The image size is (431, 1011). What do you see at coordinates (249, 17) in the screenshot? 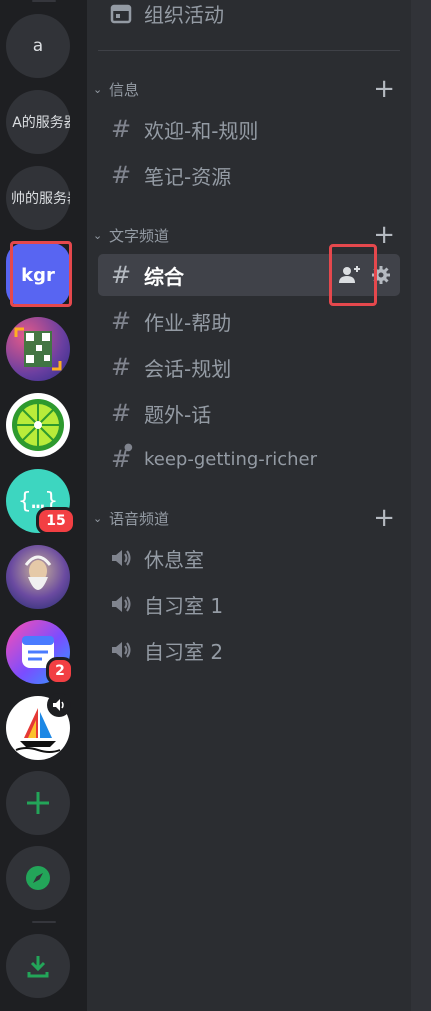
I see `event-link: 组织活动` at bounding box center [249, 17].